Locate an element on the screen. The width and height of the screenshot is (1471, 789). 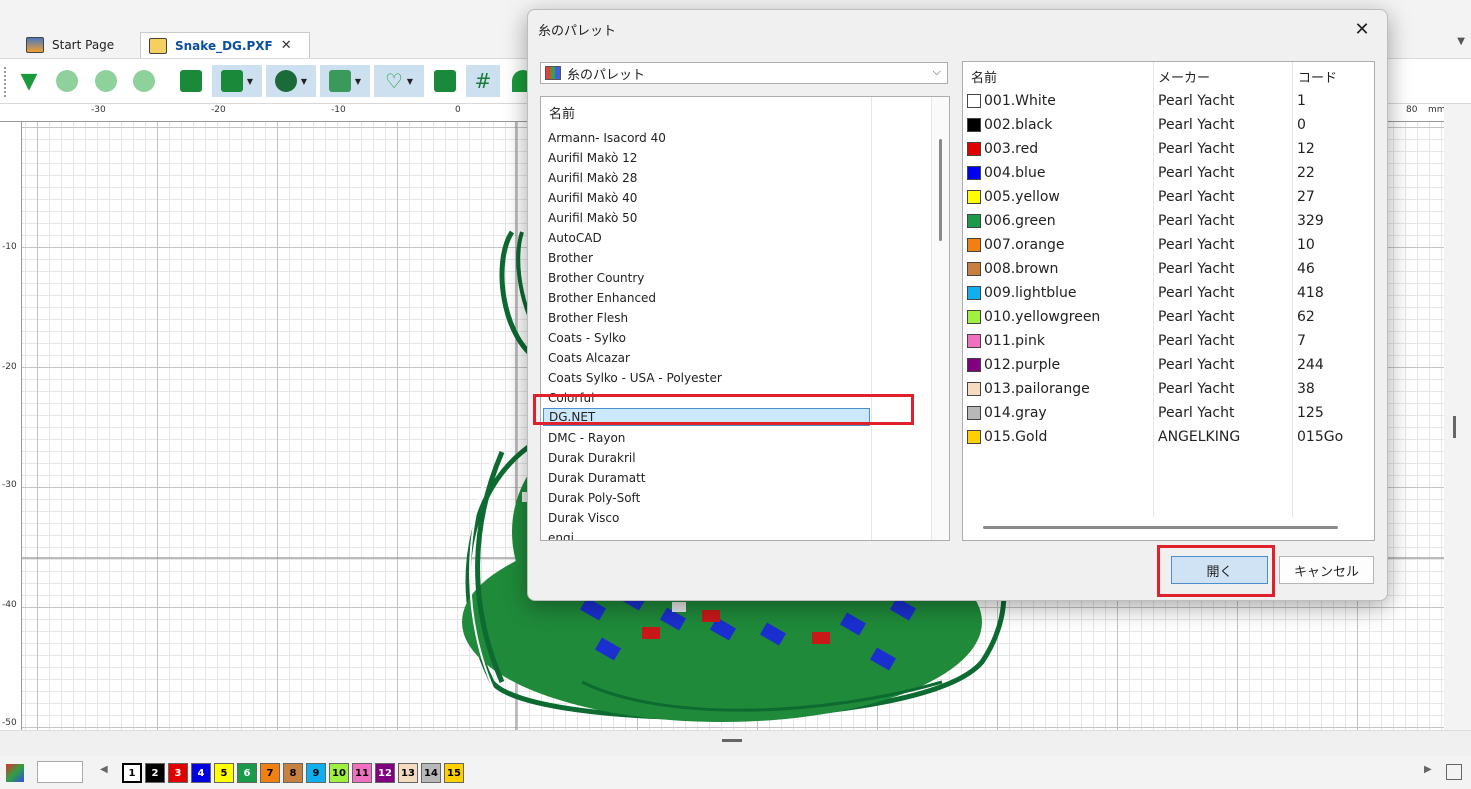
palette-list-item: Coats Alcazar is located at coordinates (589, 358).